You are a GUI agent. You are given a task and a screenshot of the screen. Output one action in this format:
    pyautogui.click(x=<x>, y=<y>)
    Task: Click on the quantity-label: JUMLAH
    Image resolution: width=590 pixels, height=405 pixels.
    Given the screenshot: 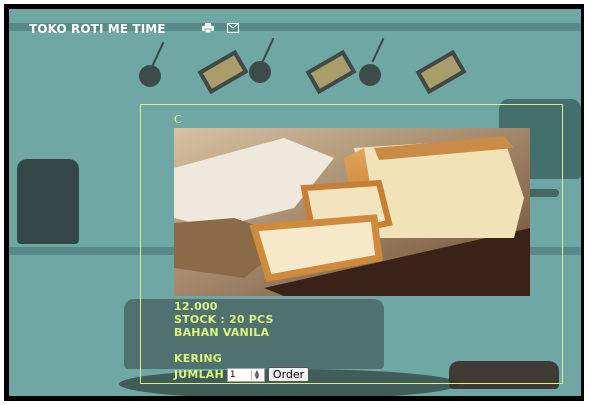 What is the action you would take?
    pyautogui.click(x=199, y=374)
    